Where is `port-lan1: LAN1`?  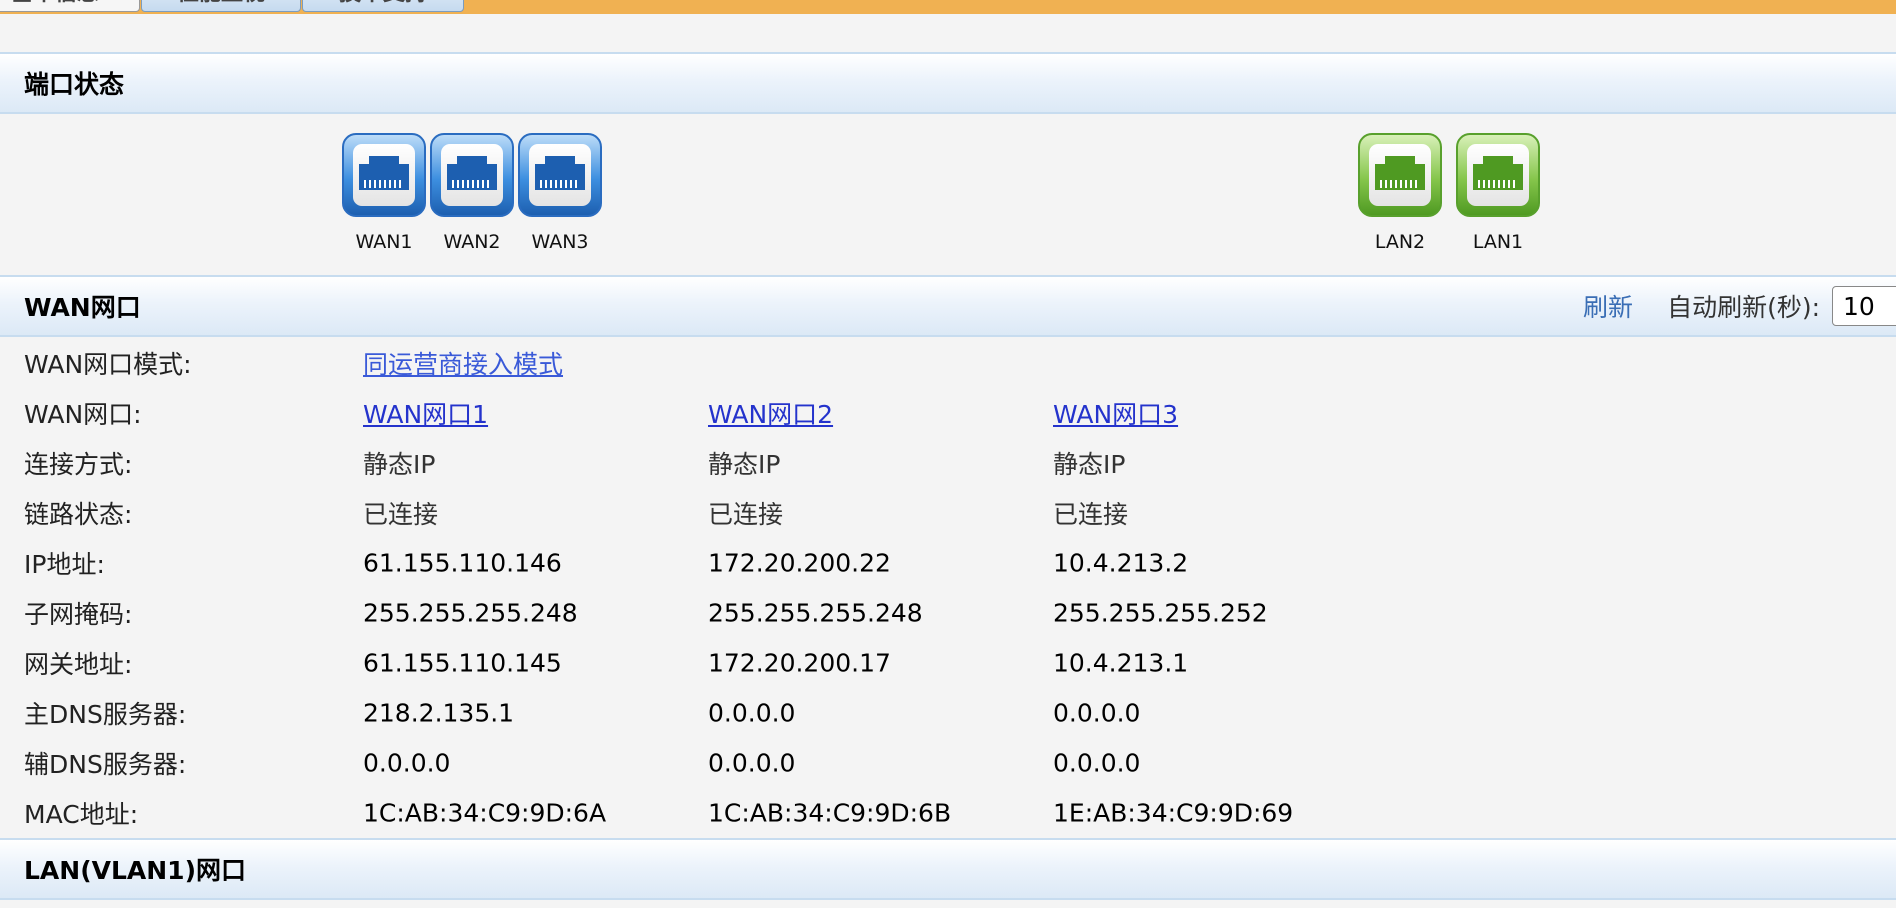
port-lan1: LAN1 is located at coordinates (1498, 193).